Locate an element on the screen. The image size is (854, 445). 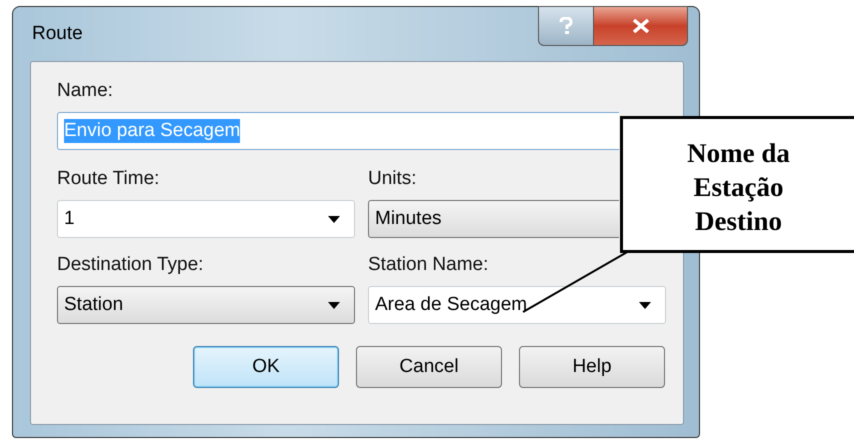
callout-text: Destino is located at coordinates (738, 221).